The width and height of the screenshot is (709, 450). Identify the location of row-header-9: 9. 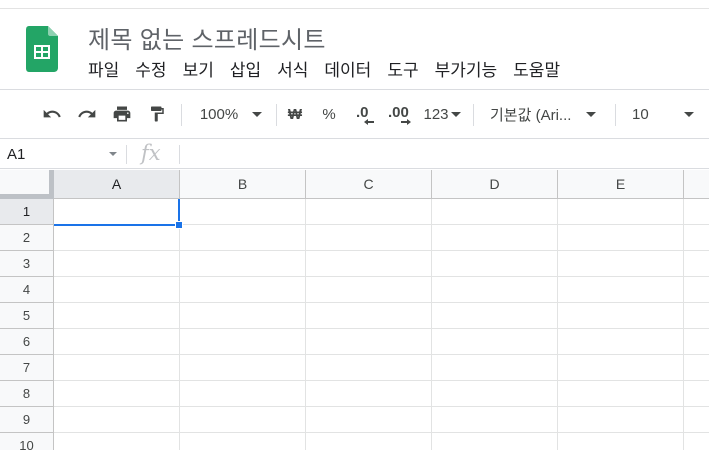
(27, 420).